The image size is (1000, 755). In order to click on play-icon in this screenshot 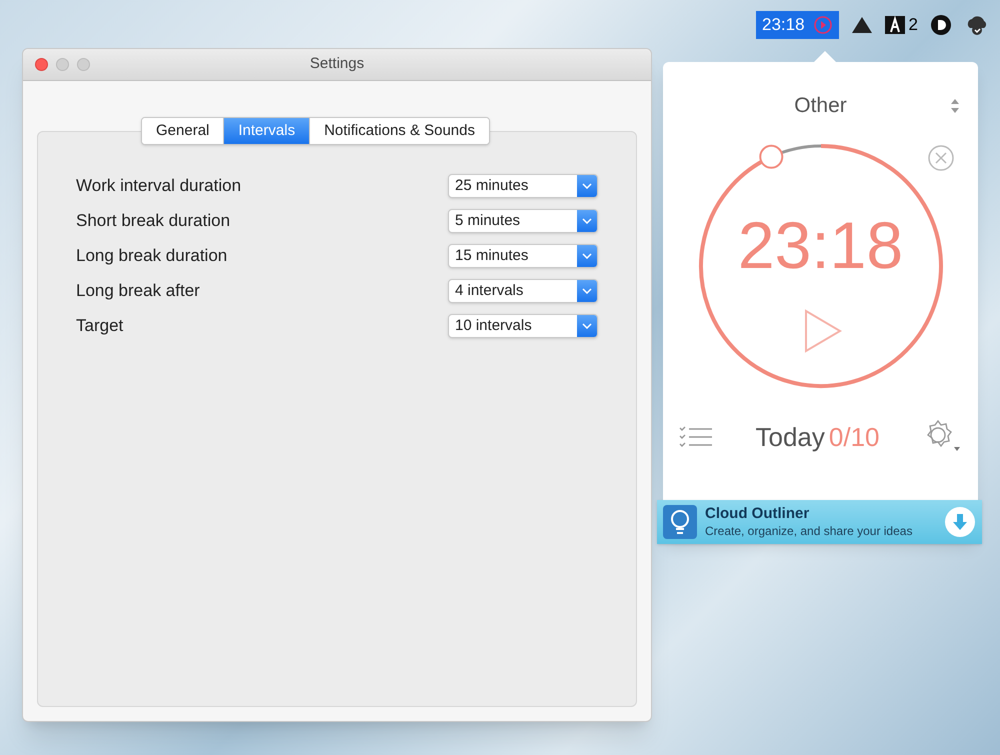, I will do `click(822, 331)`.